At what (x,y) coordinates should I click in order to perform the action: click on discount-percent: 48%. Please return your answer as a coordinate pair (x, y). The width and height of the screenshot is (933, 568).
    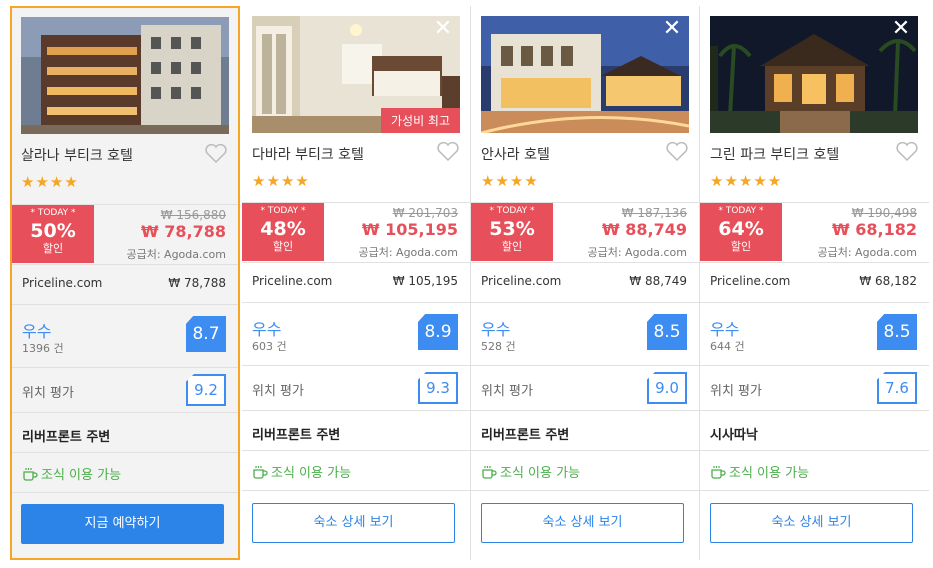
    Looking at the image, I should click on (283, 229).